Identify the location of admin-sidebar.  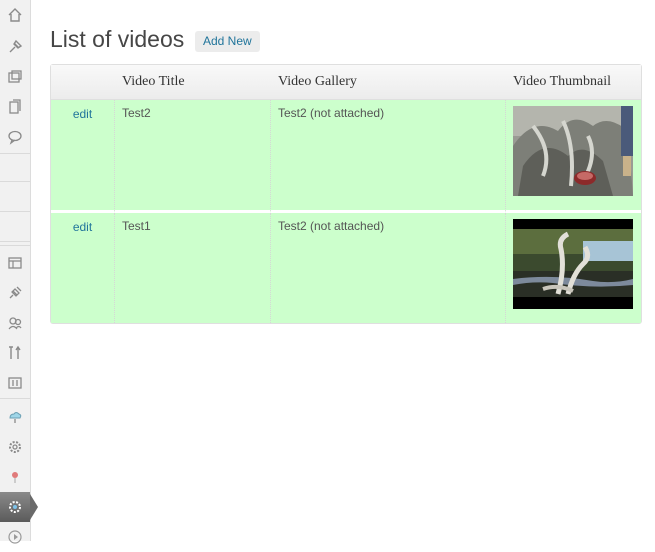
(19, 272).